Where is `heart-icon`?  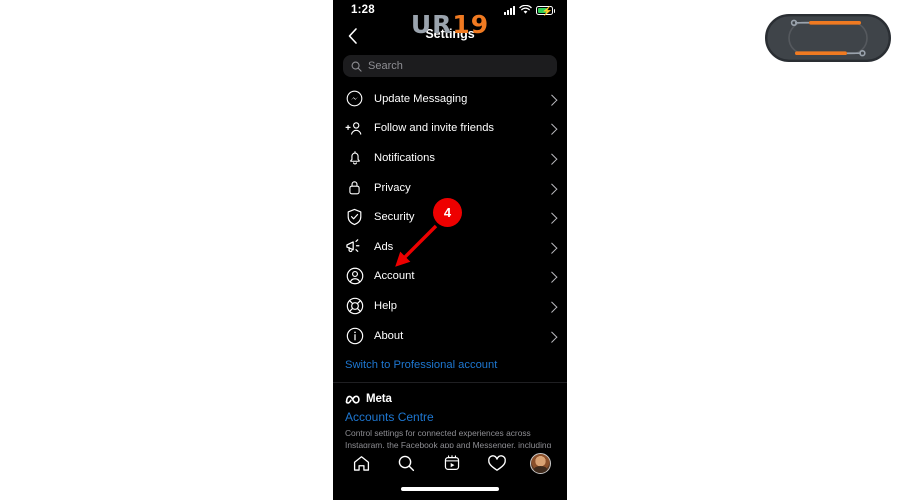
heart-icon is located at coordinates (496, 462).